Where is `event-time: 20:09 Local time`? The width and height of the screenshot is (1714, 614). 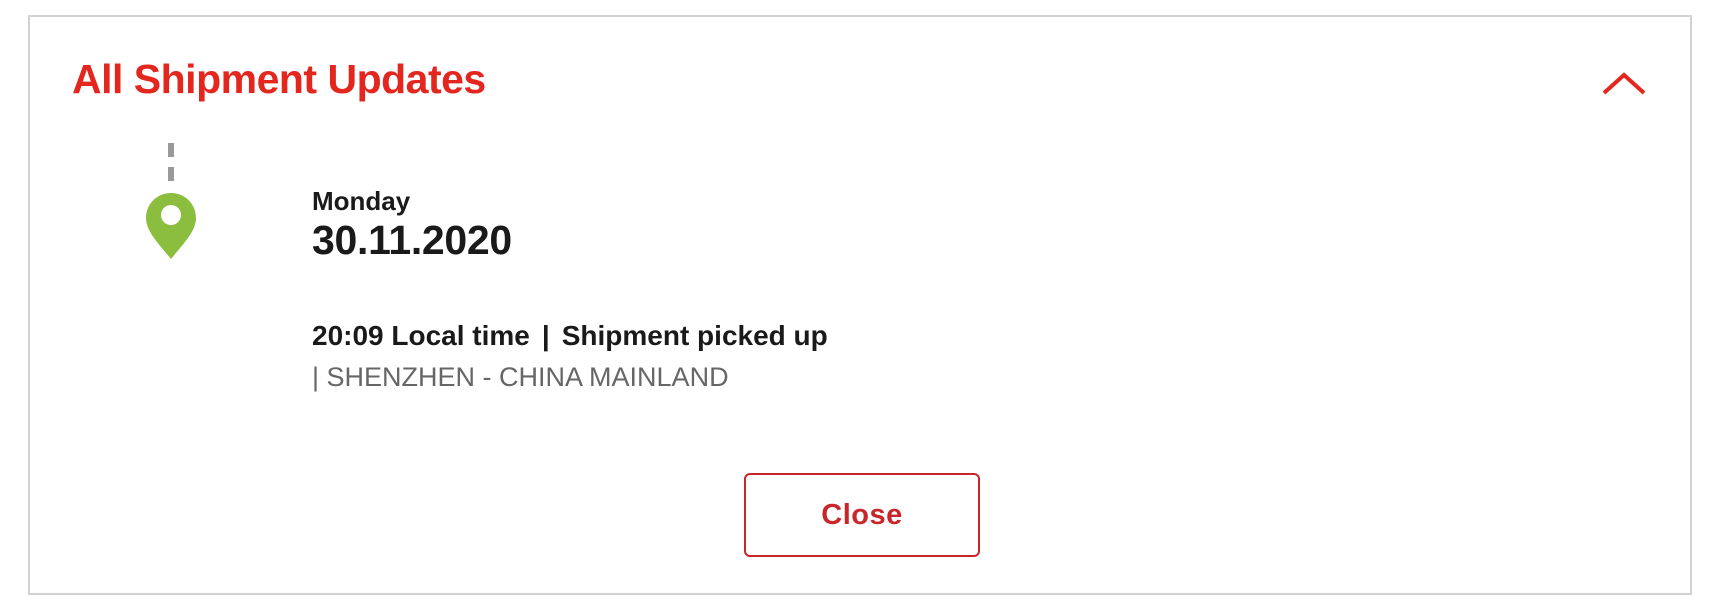
event-time: 20:09 Local time is located at coordinates (421, 335).